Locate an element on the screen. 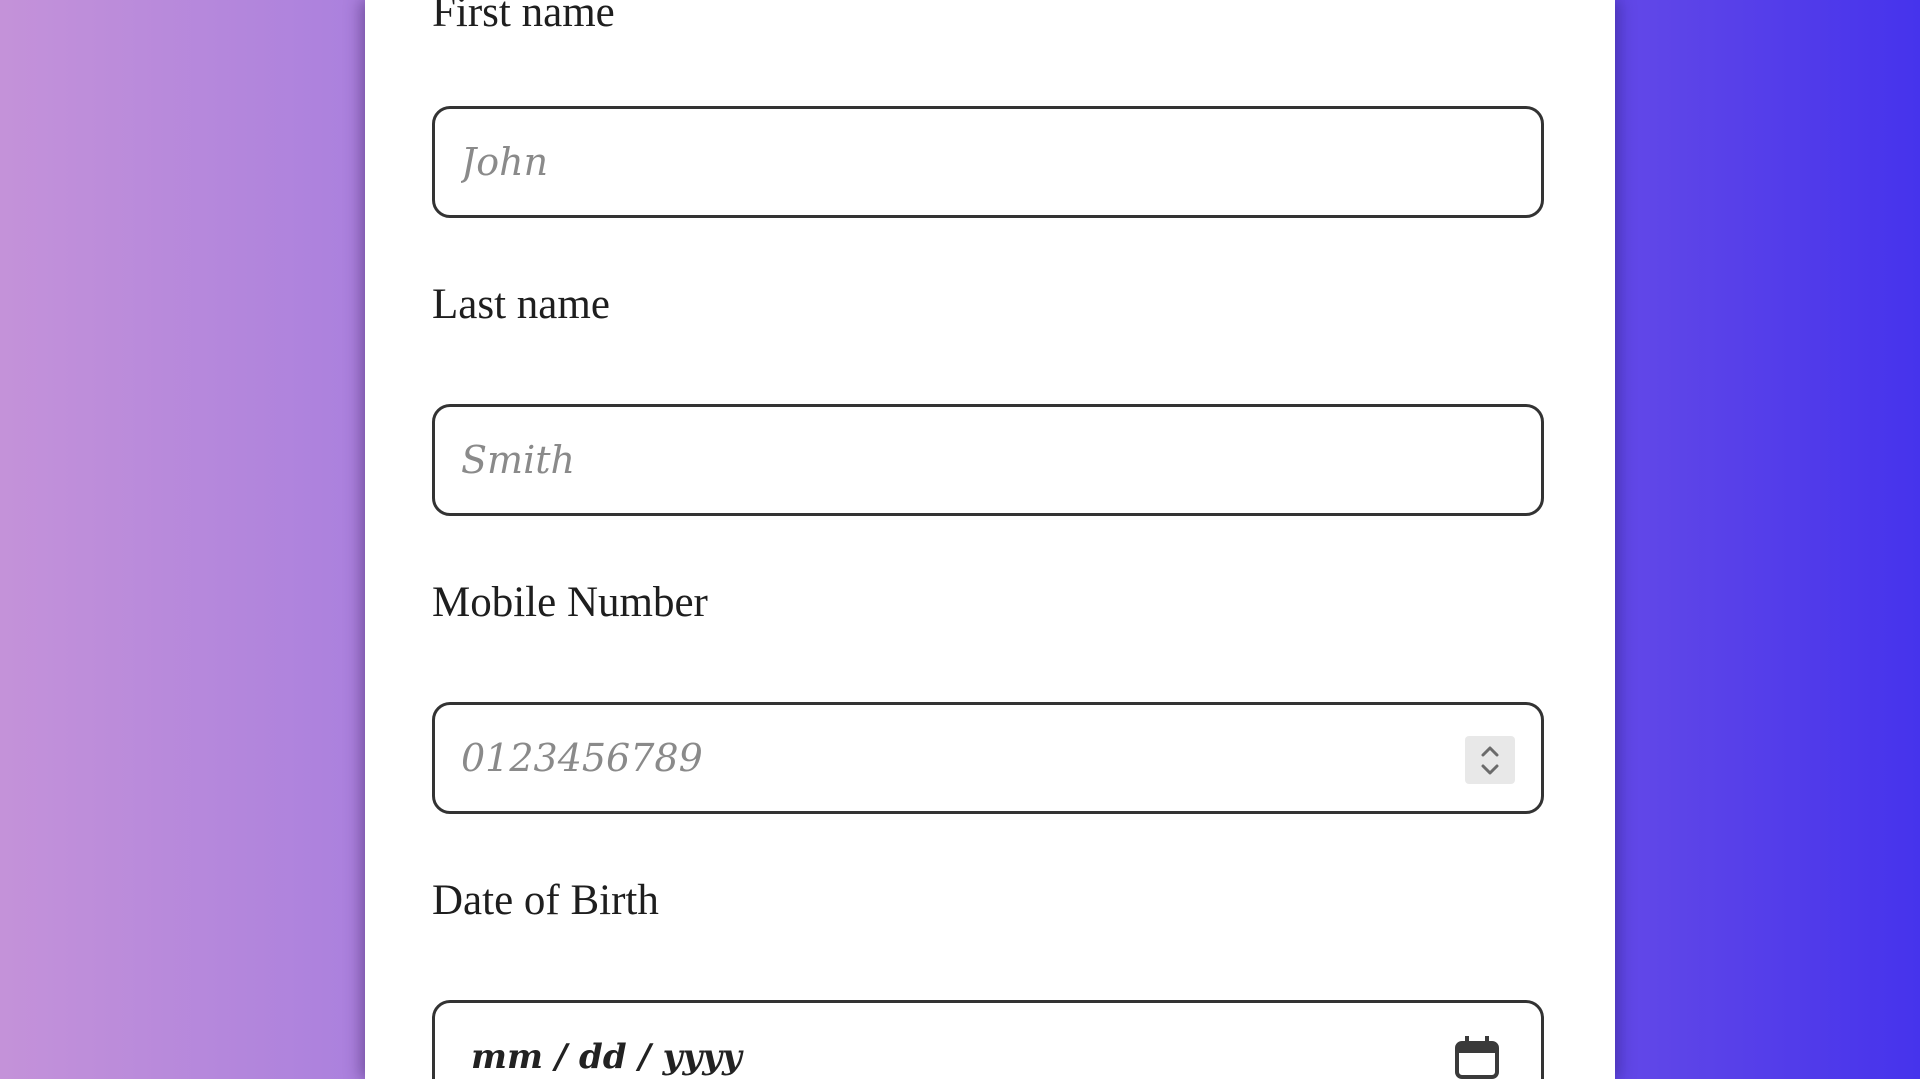 The width and height of the screenshot is (1920, 1079). date-of-birth-label: Date of Birth is located at coordinates (545, 900).